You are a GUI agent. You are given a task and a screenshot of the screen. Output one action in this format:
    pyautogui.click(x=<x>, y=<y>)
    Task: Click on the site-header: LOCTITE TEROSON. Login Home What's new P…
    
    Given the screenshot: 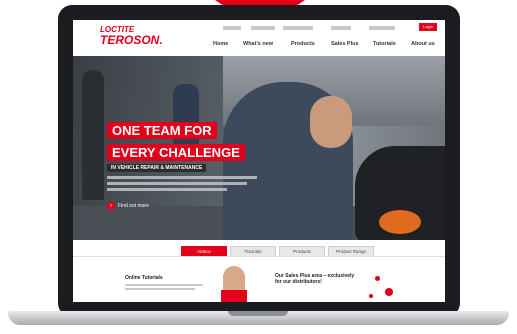 What is the action you would take?
    pyautogui.click(x=259, y=38)
    